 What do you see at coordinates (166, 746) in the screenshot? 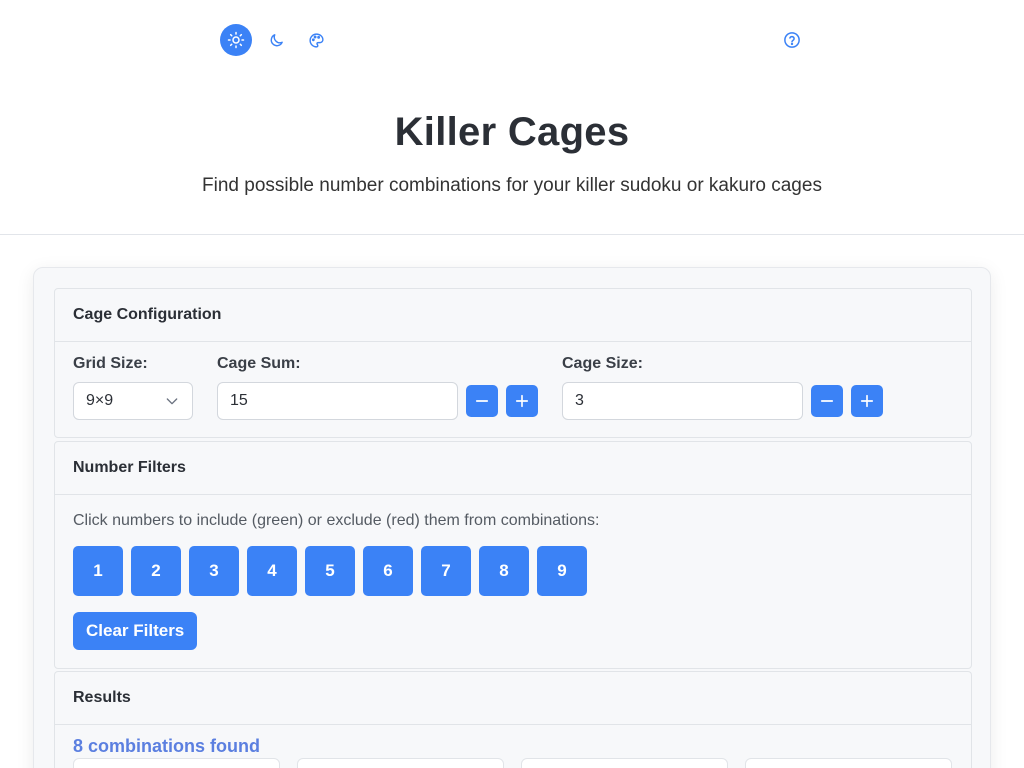
I see `results-count: 8 combinations found` at bounding box center [166, 746].